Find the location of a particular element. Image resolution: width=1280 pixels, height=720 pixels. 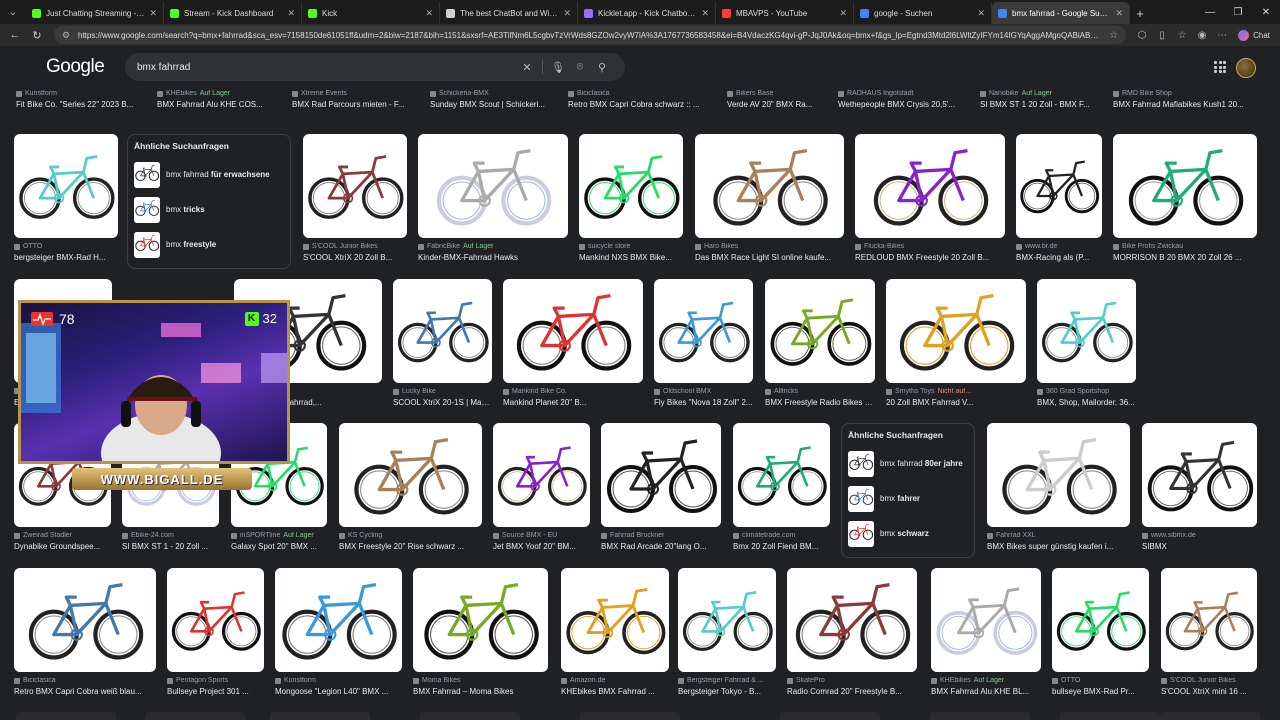

result-source: SkatePro is located at coordinates (852, 680).